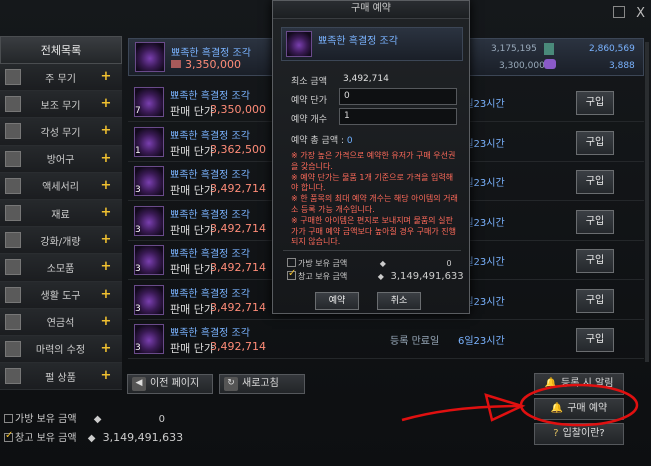 This screenshot has height=466, width=651. I want to click on sidebar-item: 재료 +, so click(61, 213).